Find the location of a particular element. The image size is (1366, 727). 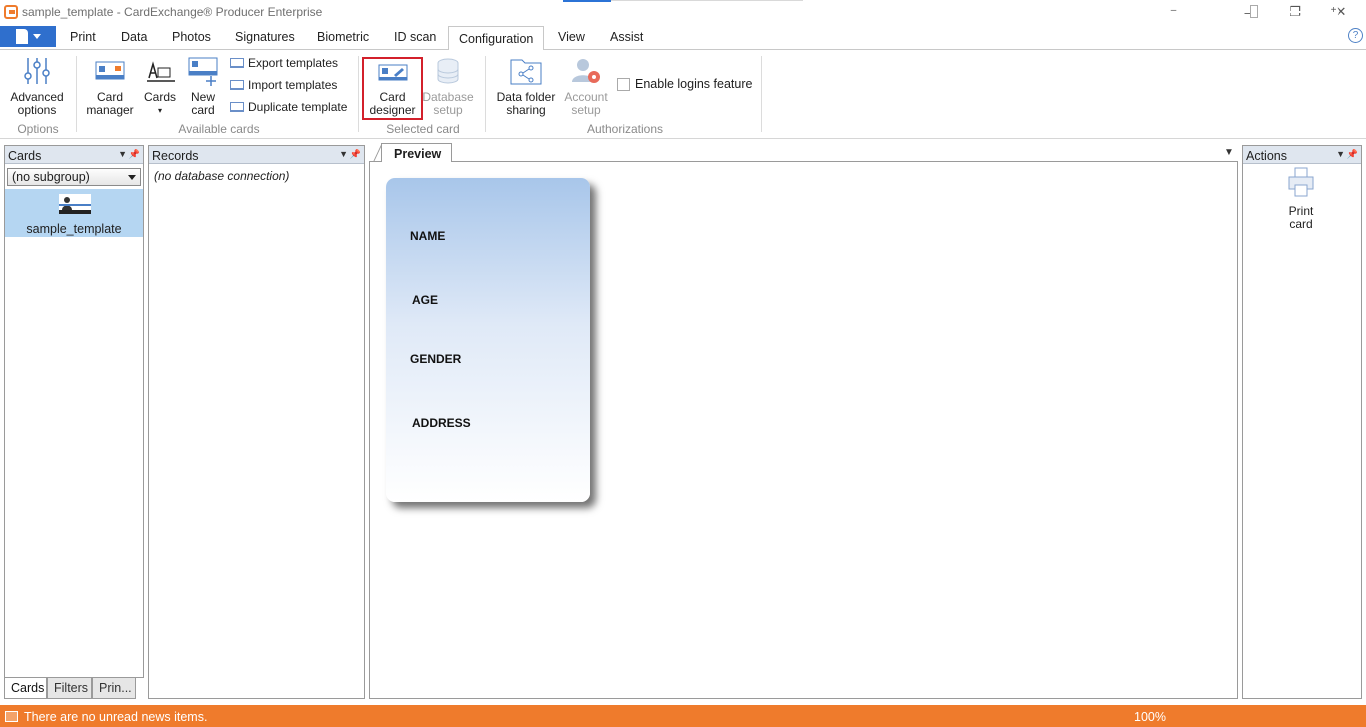

data-folder-sharing-label: Data folder sharing is located at coordinates (526, 103).